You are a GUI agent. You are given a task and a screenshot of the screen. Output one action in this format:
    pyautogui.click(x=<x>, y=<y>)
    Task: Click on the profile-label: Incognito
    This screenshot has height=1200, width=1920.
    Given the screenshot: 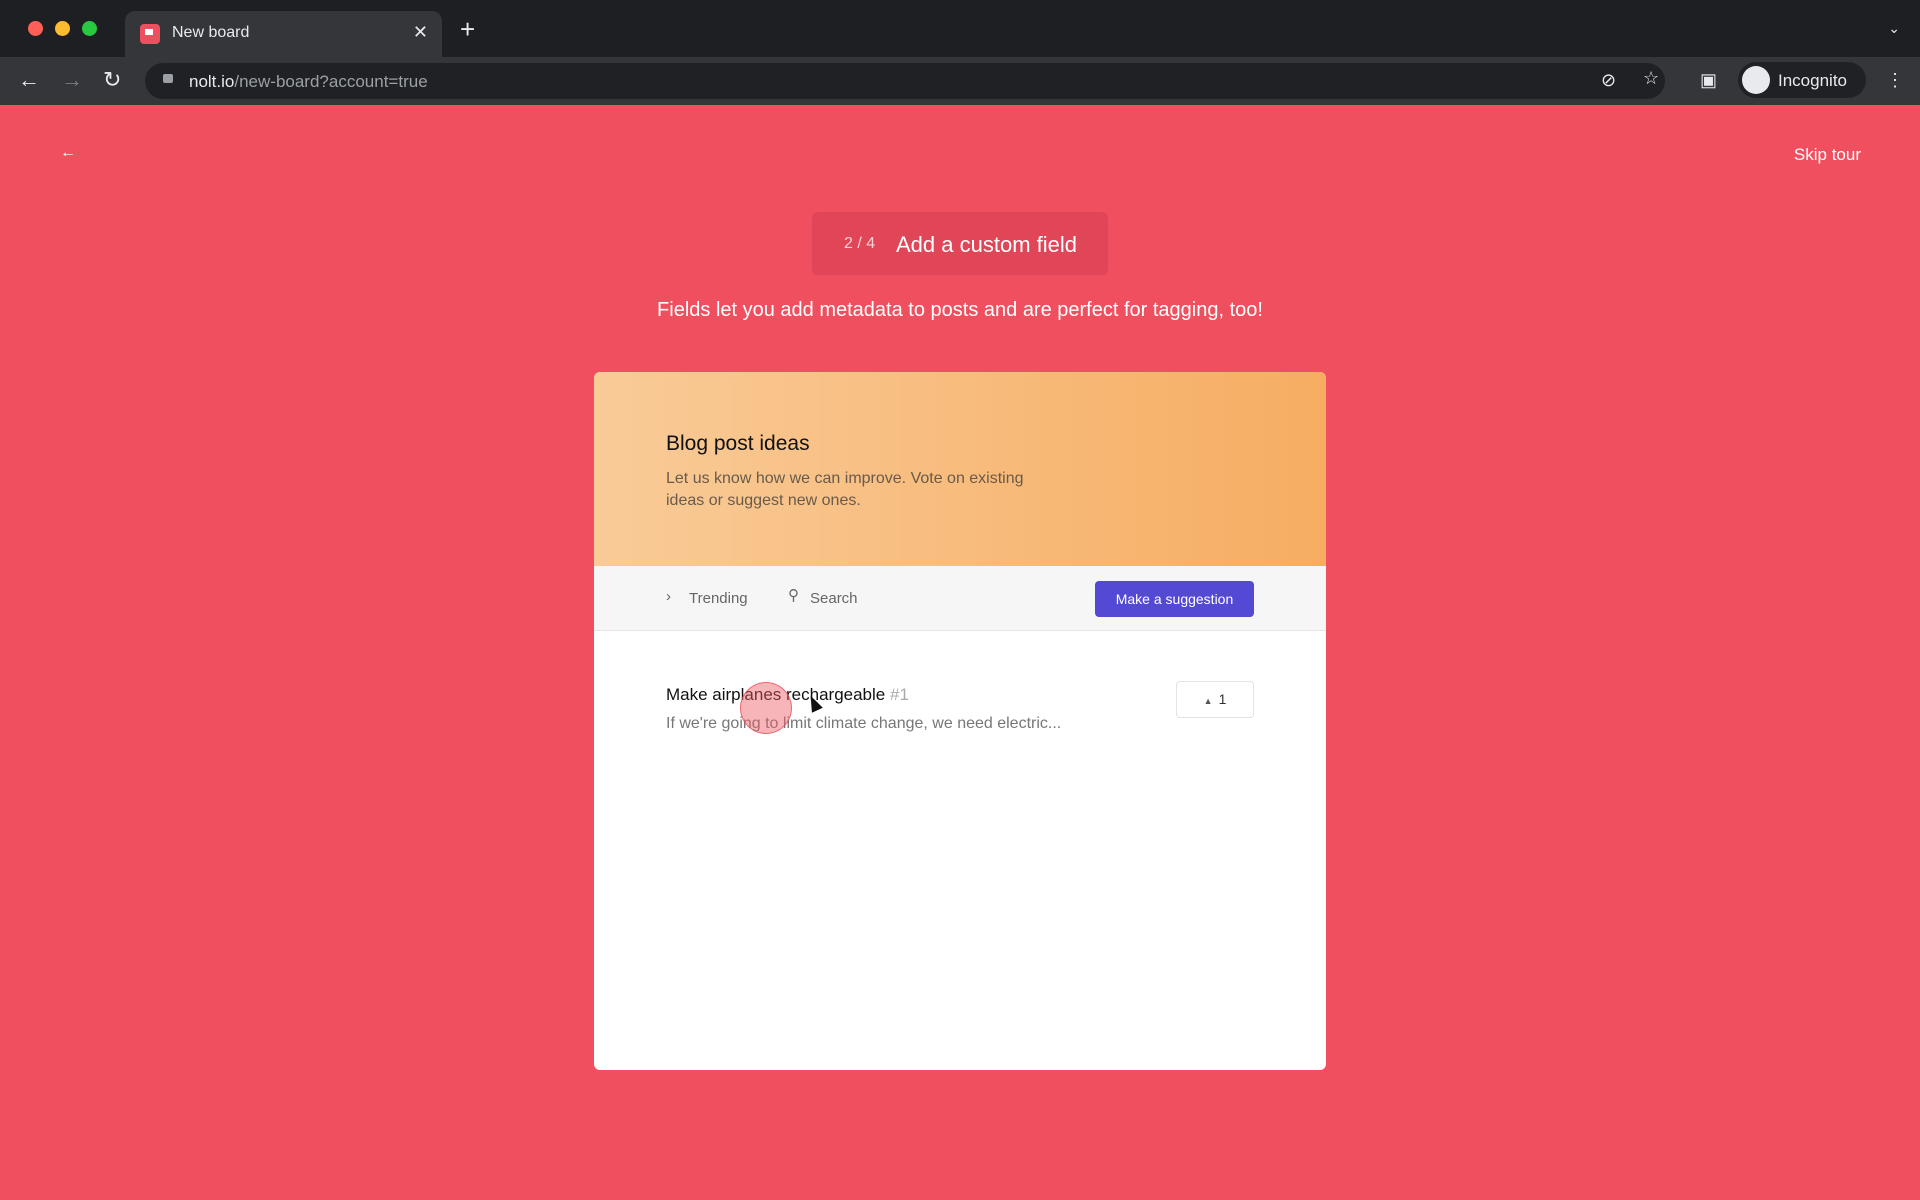 What is the action you would take?
    pyautogui.click(x=1812, y=80)
    